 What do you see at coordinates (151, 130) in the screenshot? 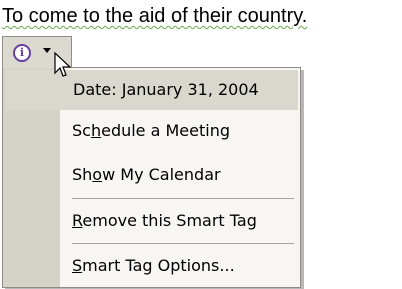
I see `menu-item-label: Schedule a Meeting` at bounding box center [151, 130].